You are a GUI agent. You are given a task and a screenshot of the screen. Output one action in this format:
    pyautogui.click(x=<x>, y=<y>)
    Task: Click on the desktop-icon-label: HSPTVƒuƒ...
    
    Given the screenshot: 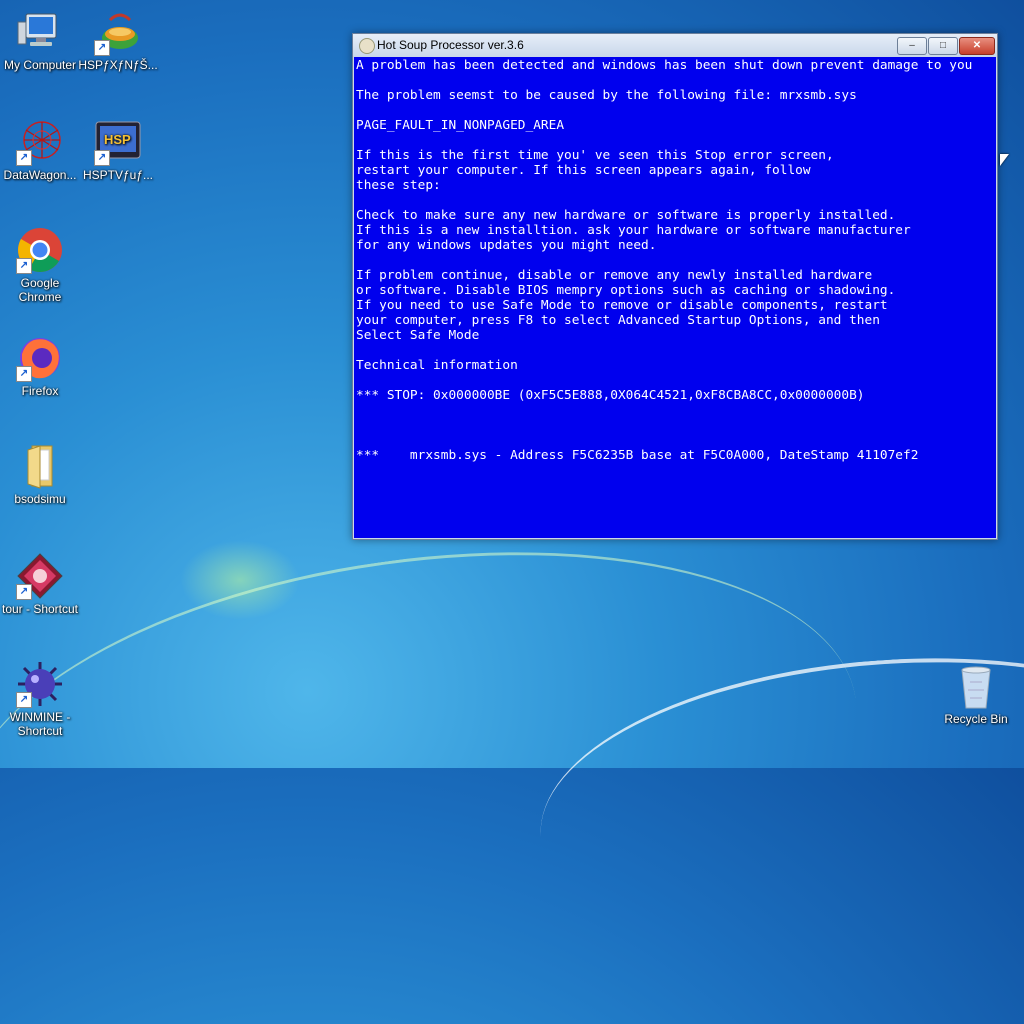 What is the action you would take?
    pyautogui.click(x=118, y=175)
    